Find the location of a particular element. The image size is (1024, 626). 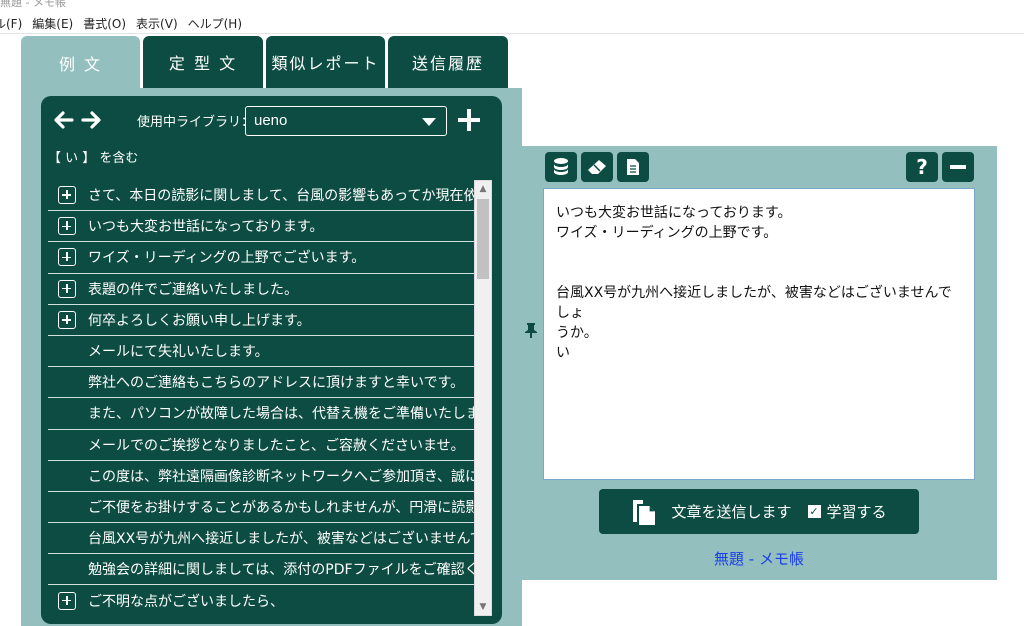

scroll-down-icon: ▼ is located at coordinates (483, 607).